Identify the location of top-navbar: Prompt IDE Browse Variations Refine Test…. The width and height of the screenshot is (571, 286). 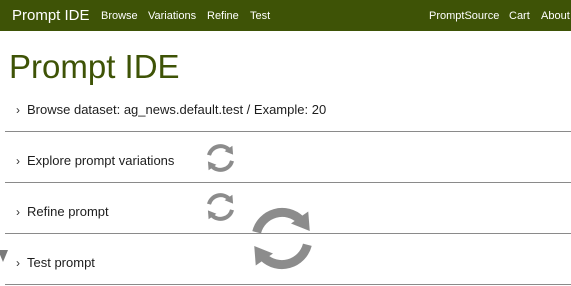
(285, 15).